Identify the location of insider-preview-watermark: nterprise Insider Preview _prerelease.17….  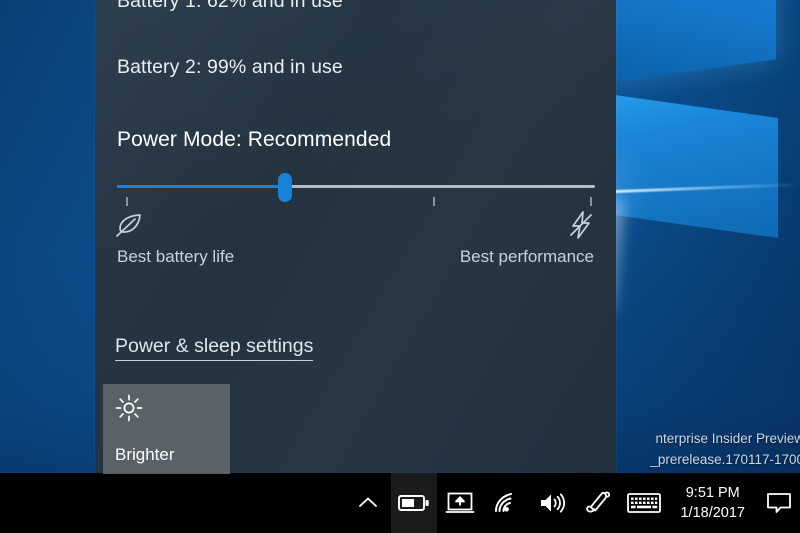
(725, 449).